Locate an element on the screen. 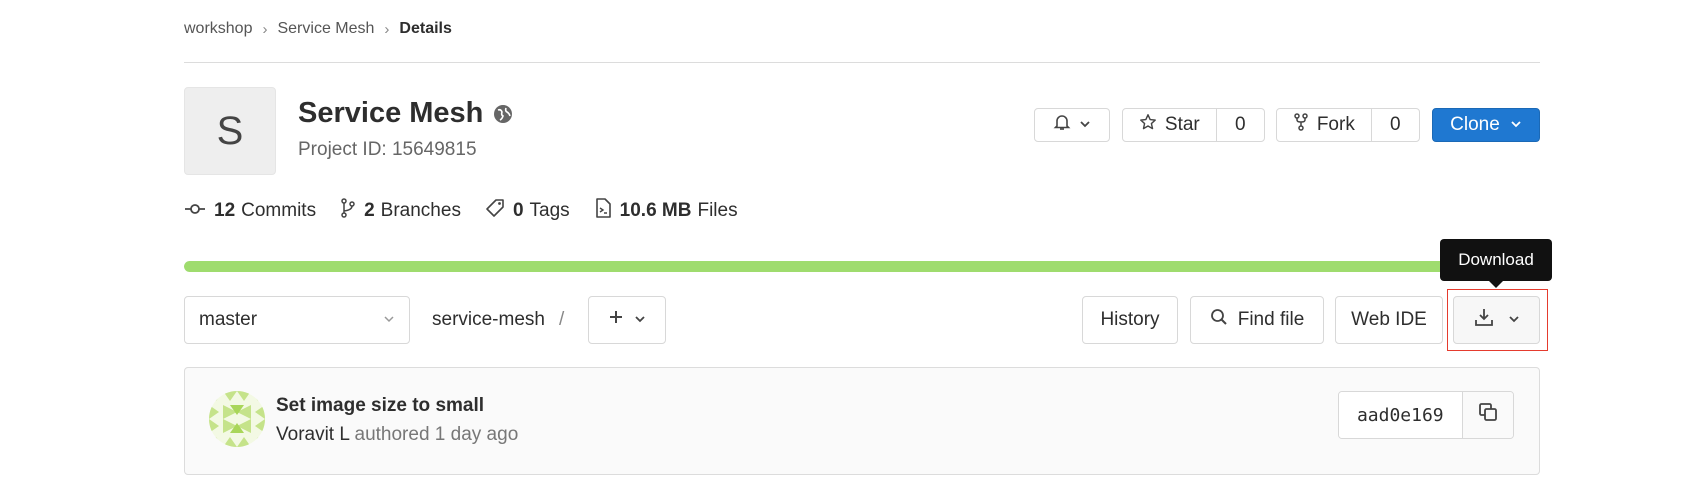  branch-select-value: master is located at coordinates (228, 319).